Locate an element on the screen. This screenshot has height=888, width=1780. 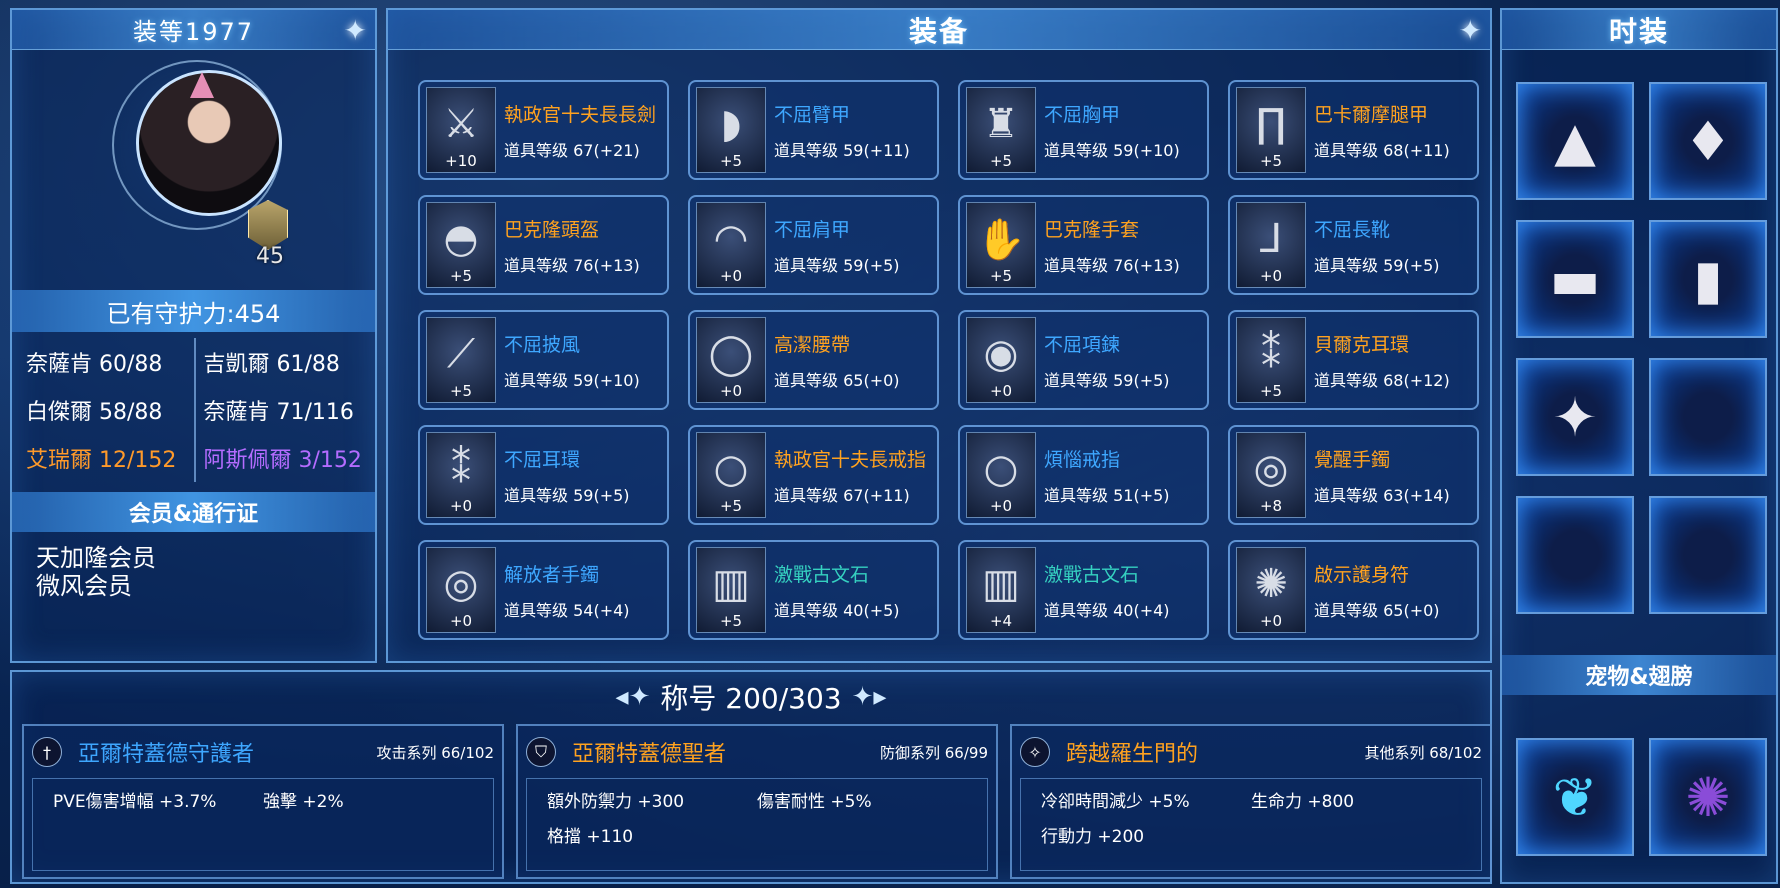
chest-armor-icon: ♜ +5 is located at coordinates (1001, 130).